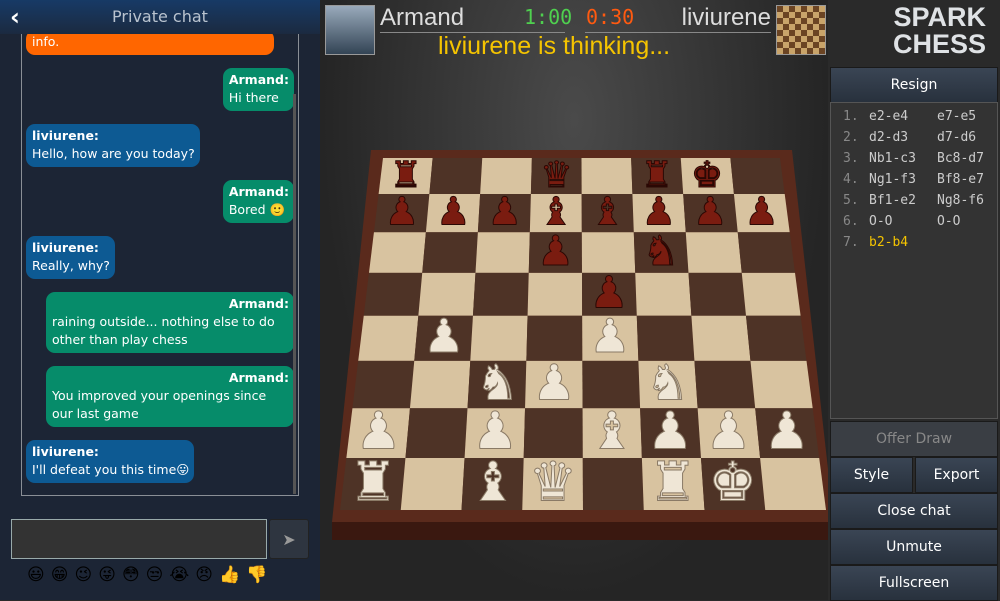  What do you see at coordinates (903, 245) in the screenshot?
I see `white-move: b2-b4` at bounding box center [903, 245].